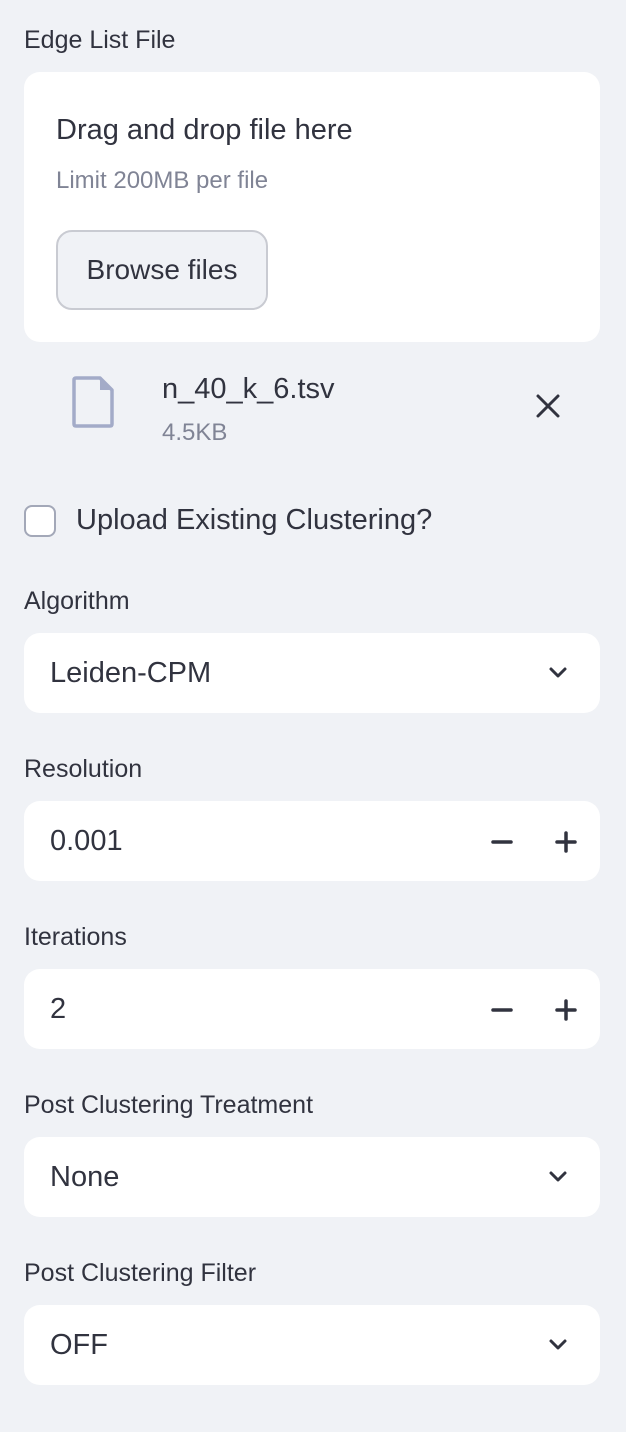 The width and height of the screenshot is (626, 1432). What do you see at coordinates (548, 406) in the screenshot?
I see `remove-file-icon` at bounding box center [548, 406].